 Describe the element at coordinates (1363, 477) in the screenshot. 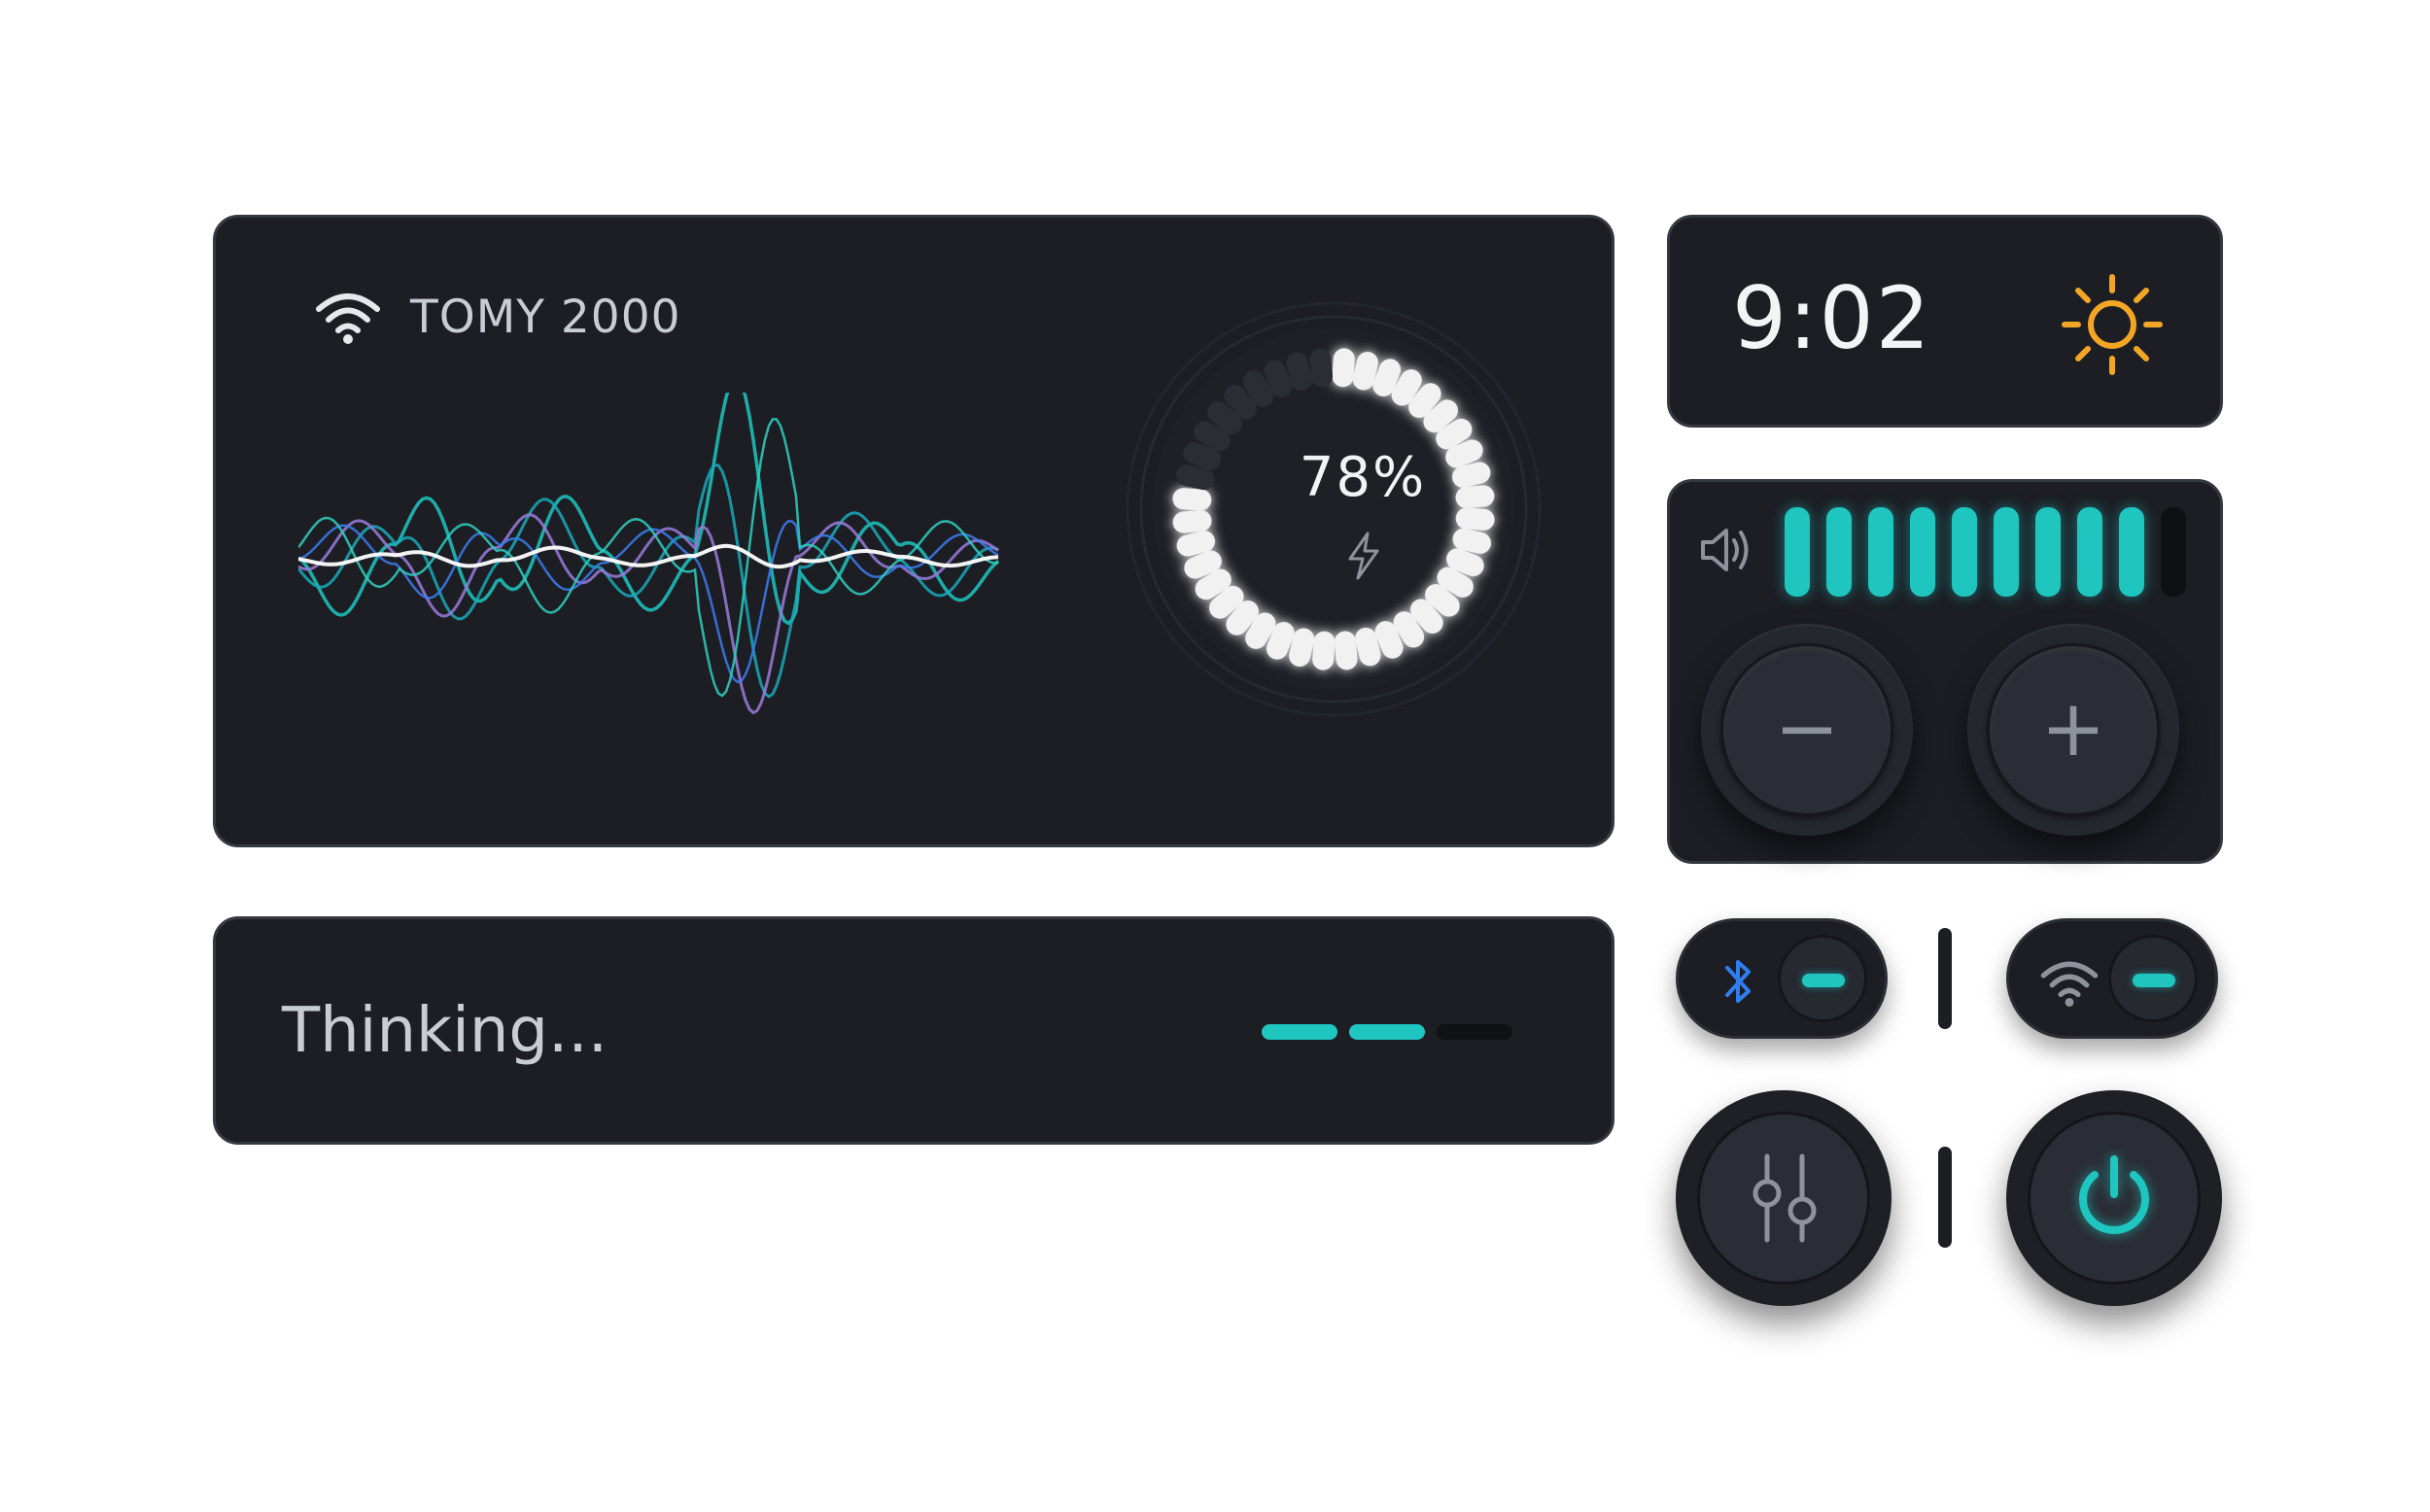

I see `battery-percent: 78%` at that location.